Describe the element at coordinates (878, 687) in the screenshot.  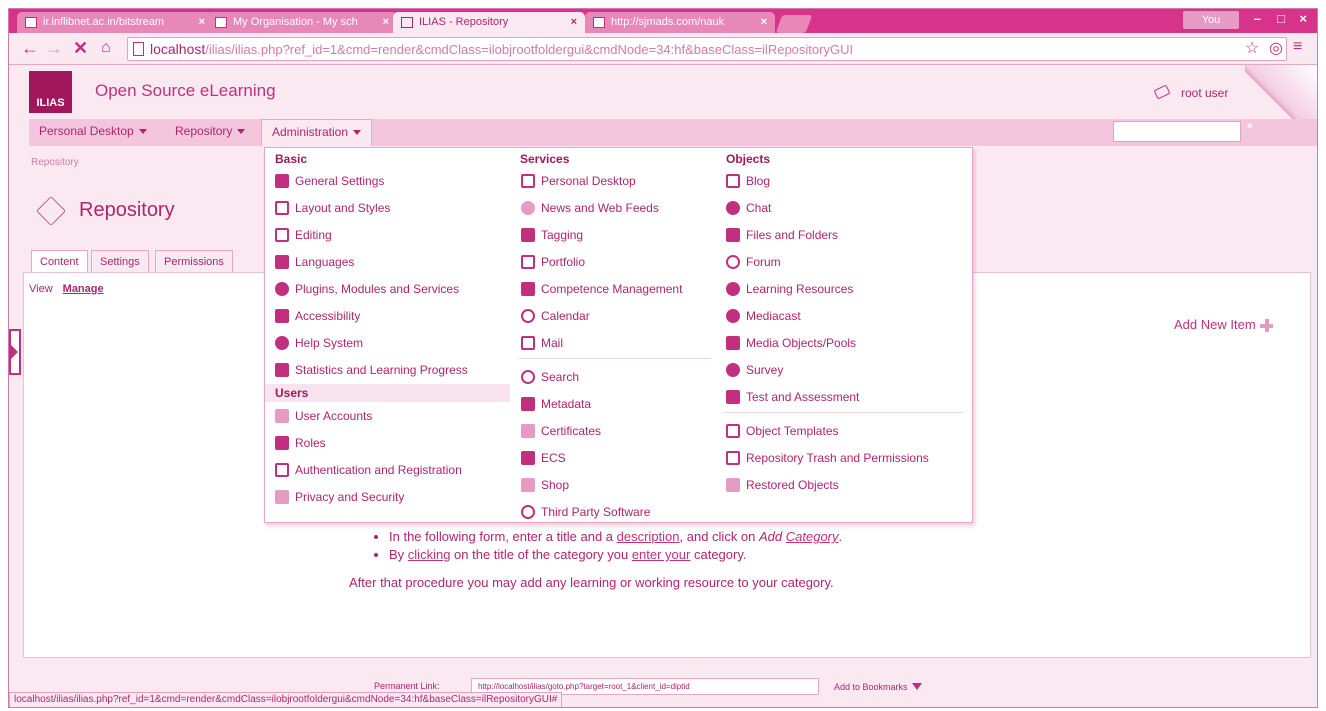
I see `add-to-bookmarks-button: Add to Bookmarks` at that location.